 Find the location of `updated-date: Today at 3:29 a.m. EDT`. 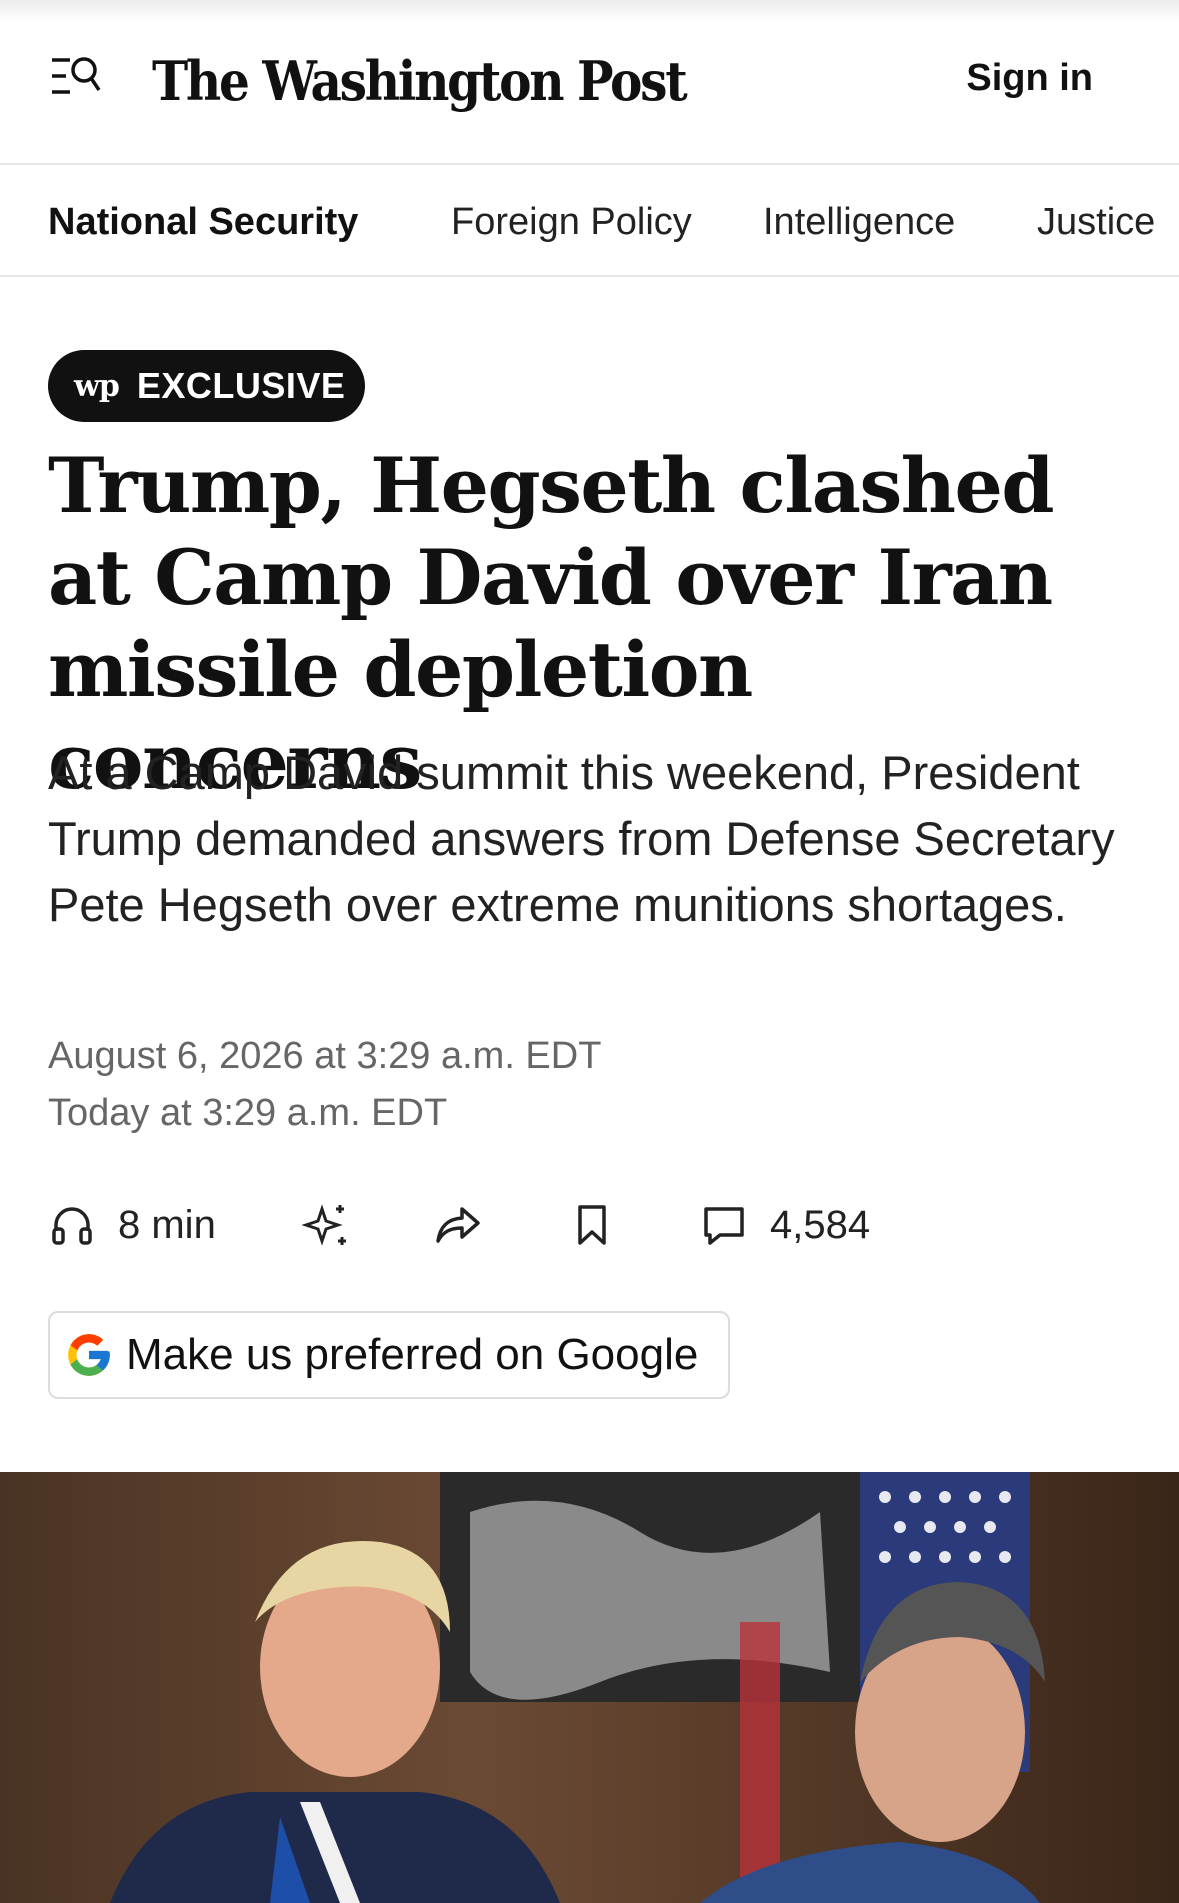

updated-date: Today at 3:29 a.m. EDT is located at coordinates (248, 1113).